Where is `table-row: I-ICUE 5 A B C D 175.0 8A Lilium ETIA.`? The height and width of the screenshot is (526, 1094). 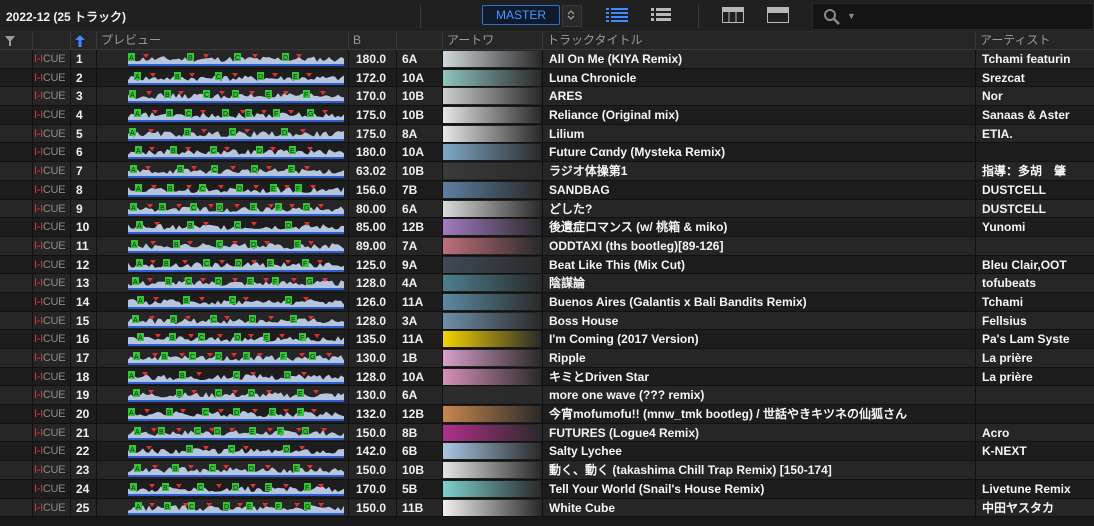
table-row: I-ICUE 5 A B C D 175.0 8A Lilium ETIA. is located at coordinates (547, 134).